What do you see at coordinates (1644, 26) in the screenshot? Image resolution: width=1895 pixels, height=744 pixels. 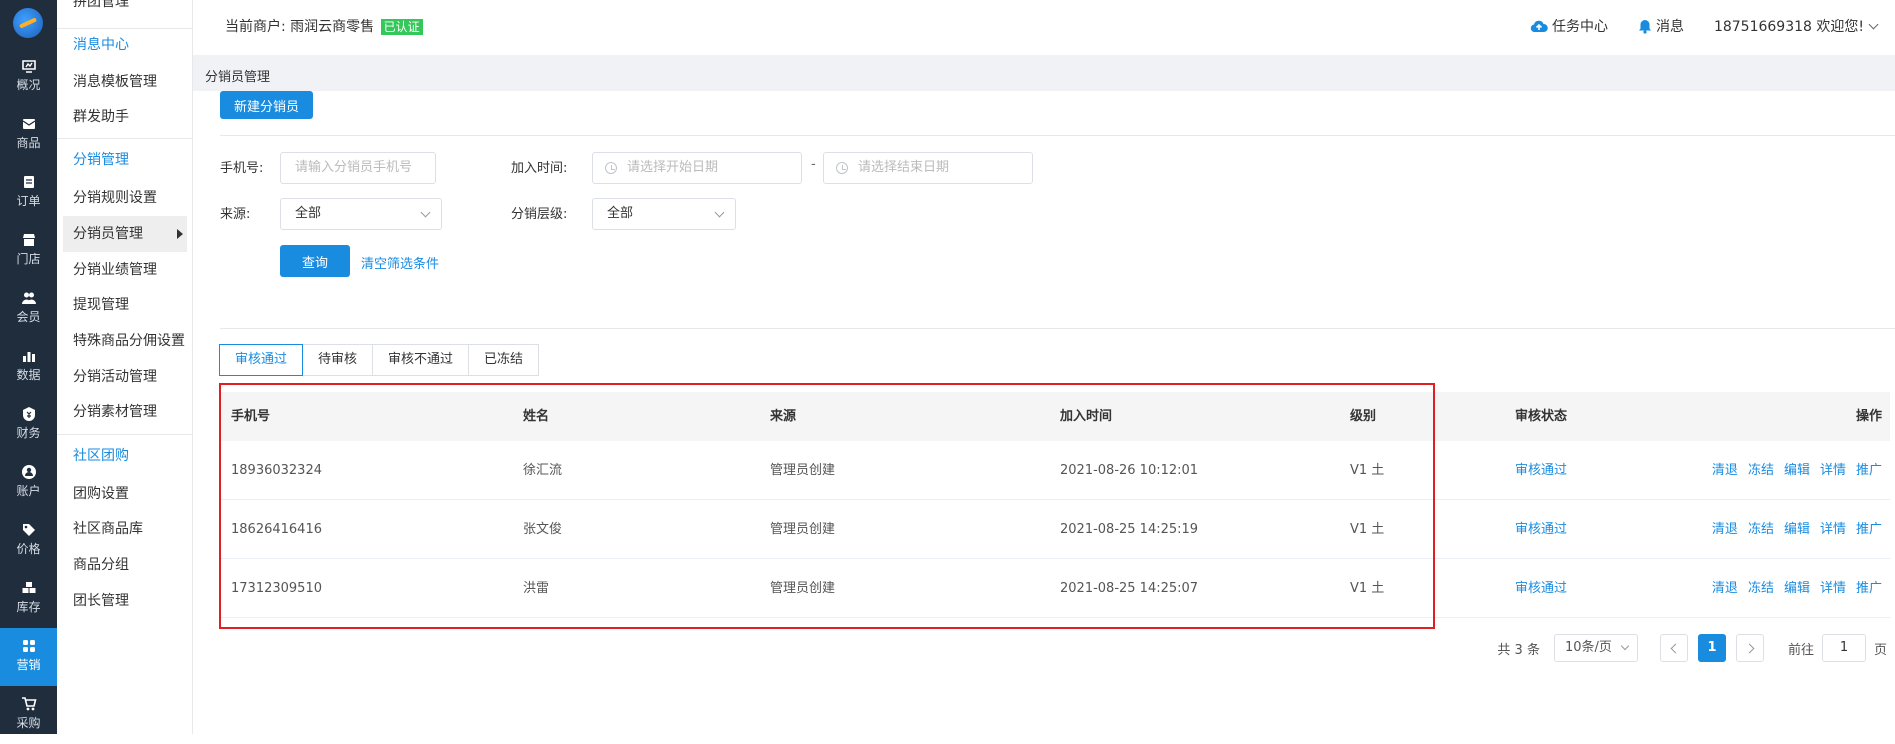 I see `bell-icon` at bounding box center [1644, 26].